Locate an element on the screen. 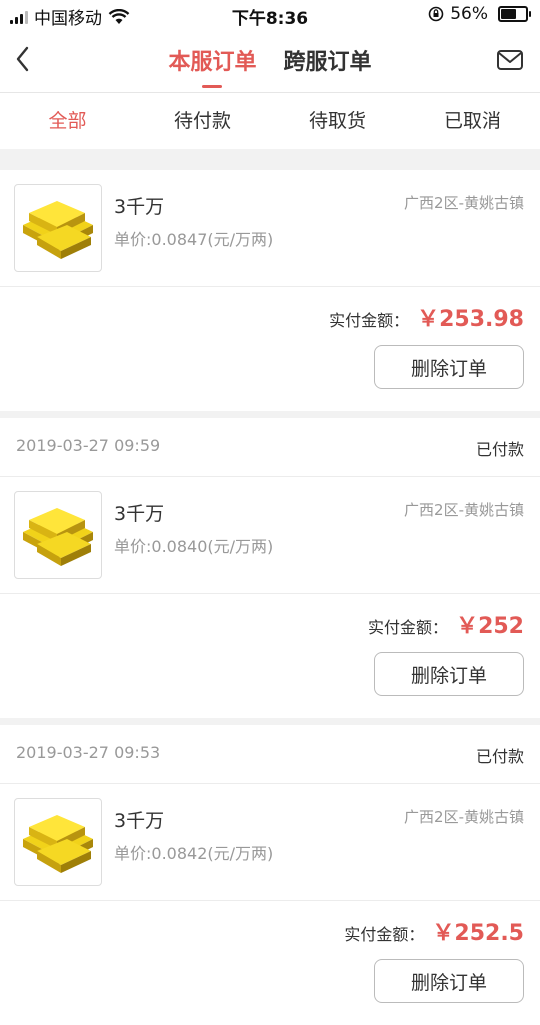  battery-icon is located at coordinates (514, 14).